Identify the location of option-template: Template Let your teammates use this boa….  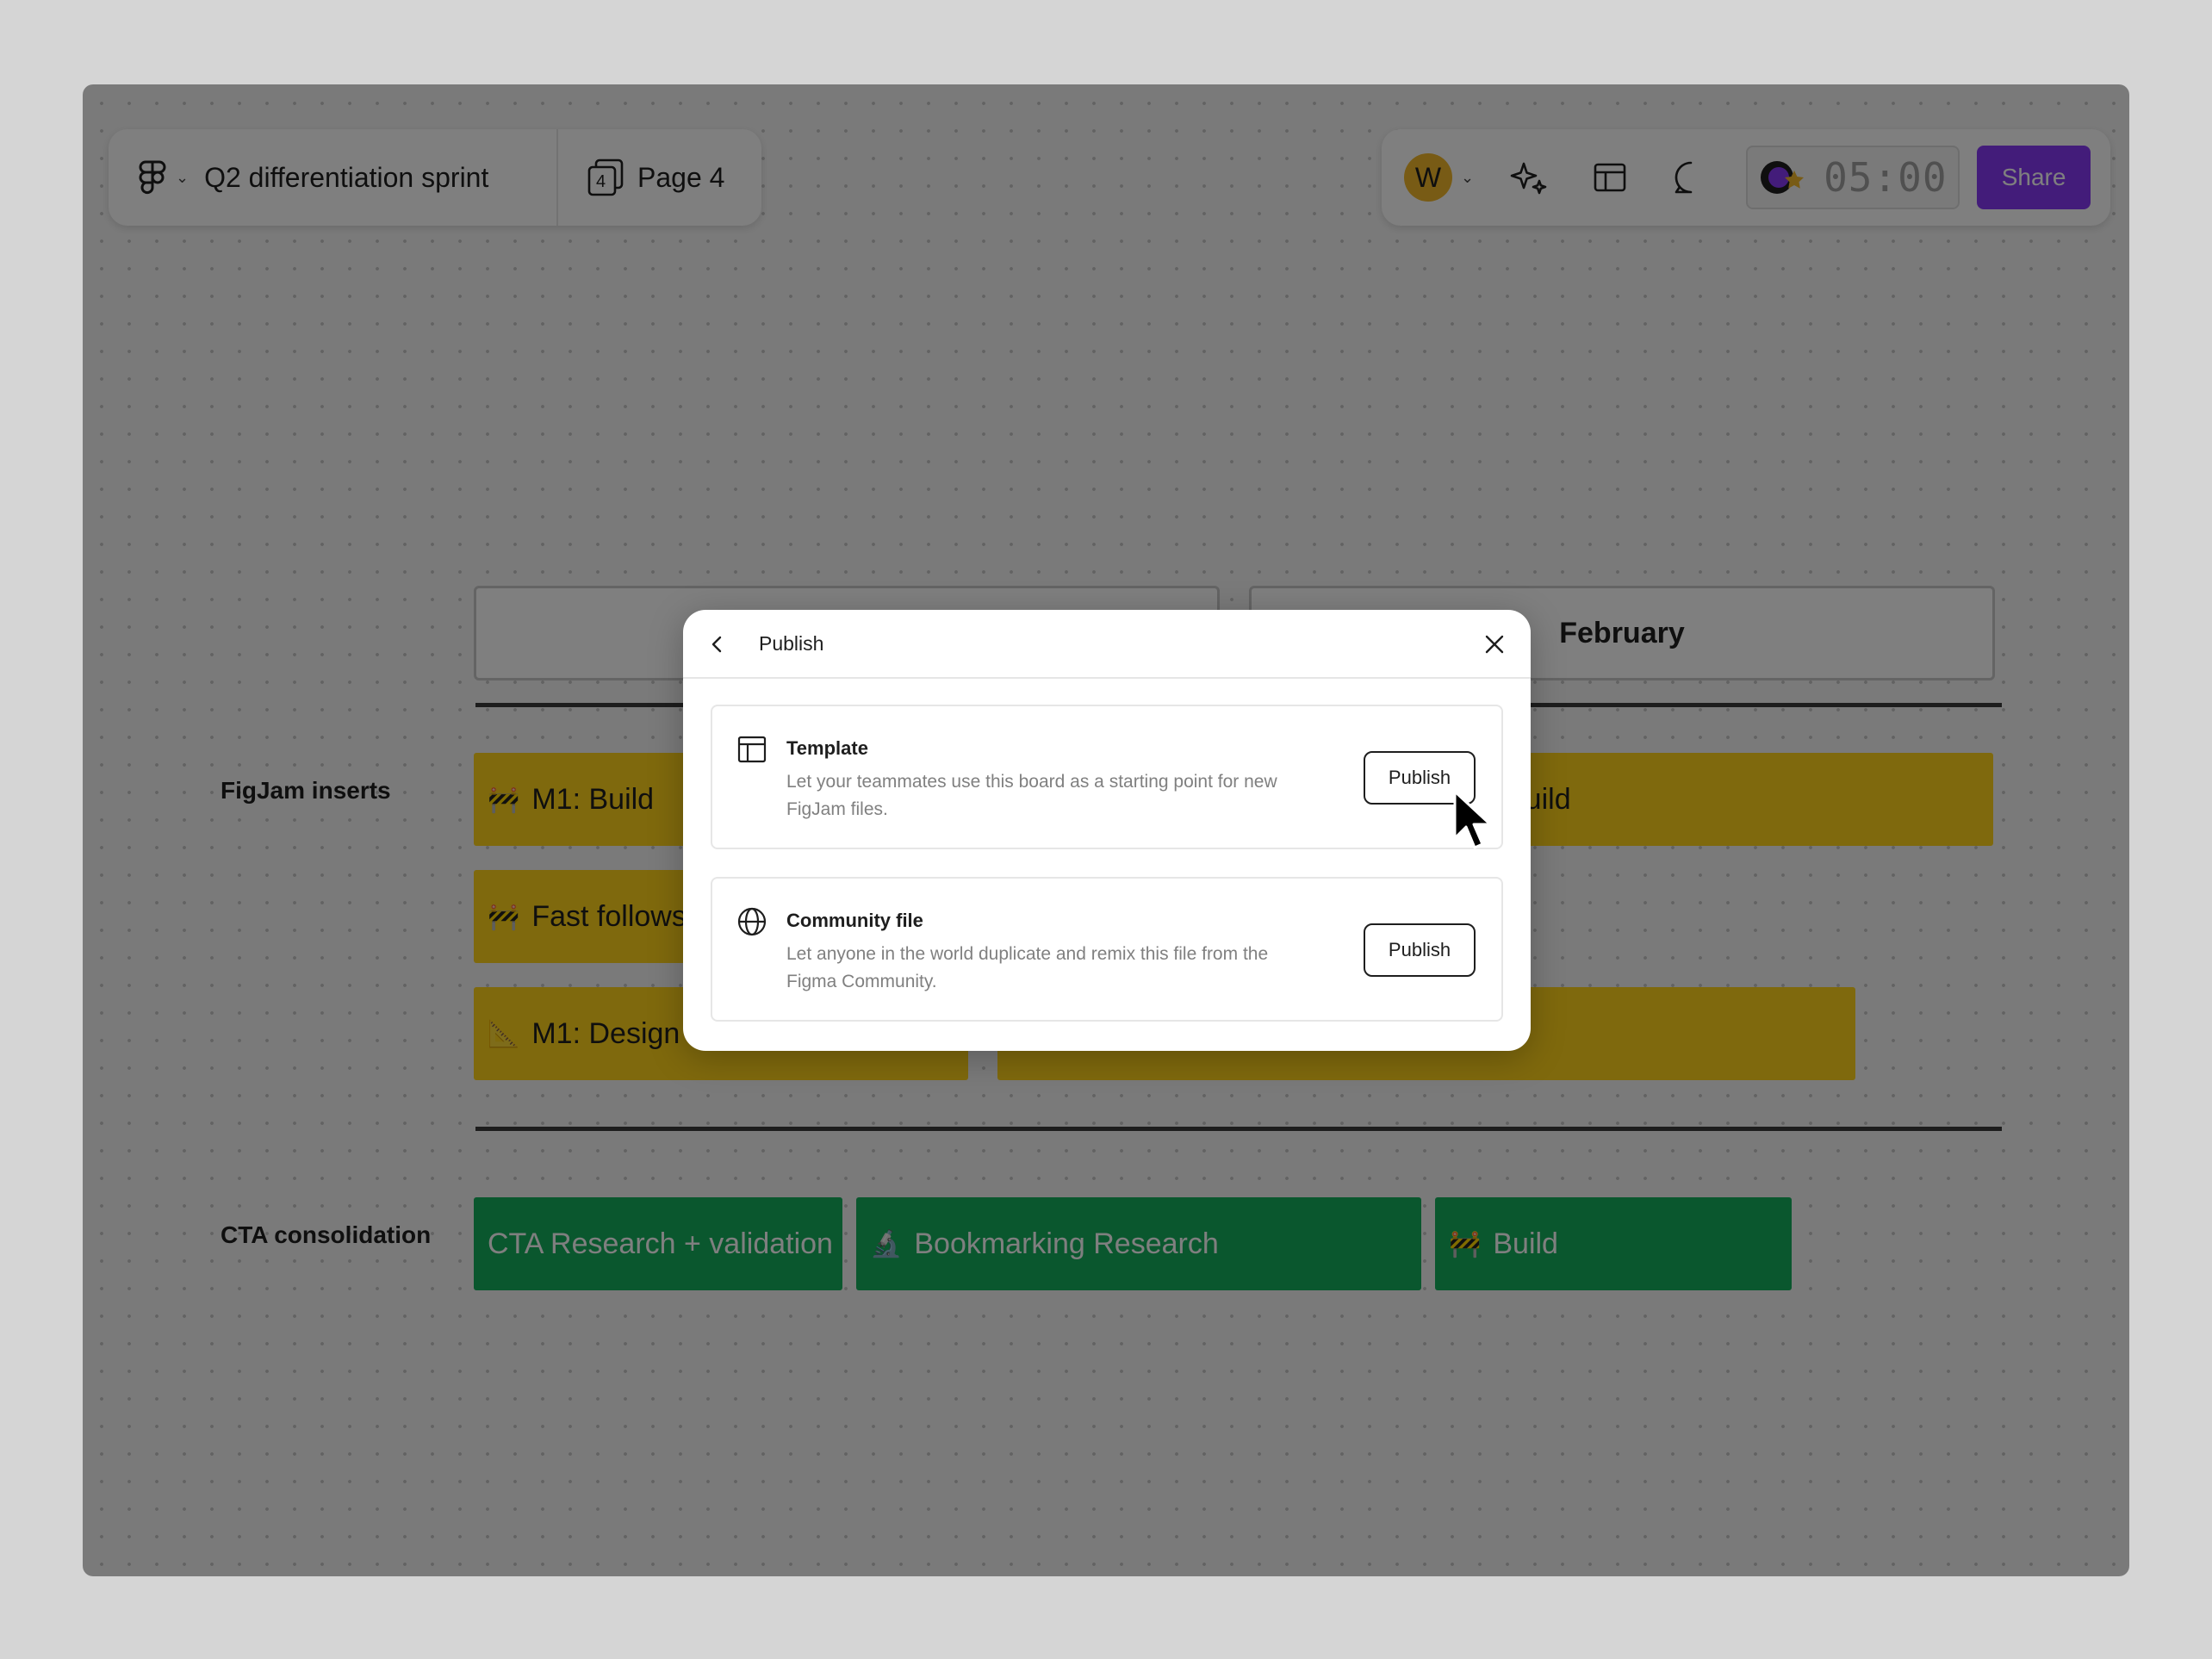
(1107, 777).